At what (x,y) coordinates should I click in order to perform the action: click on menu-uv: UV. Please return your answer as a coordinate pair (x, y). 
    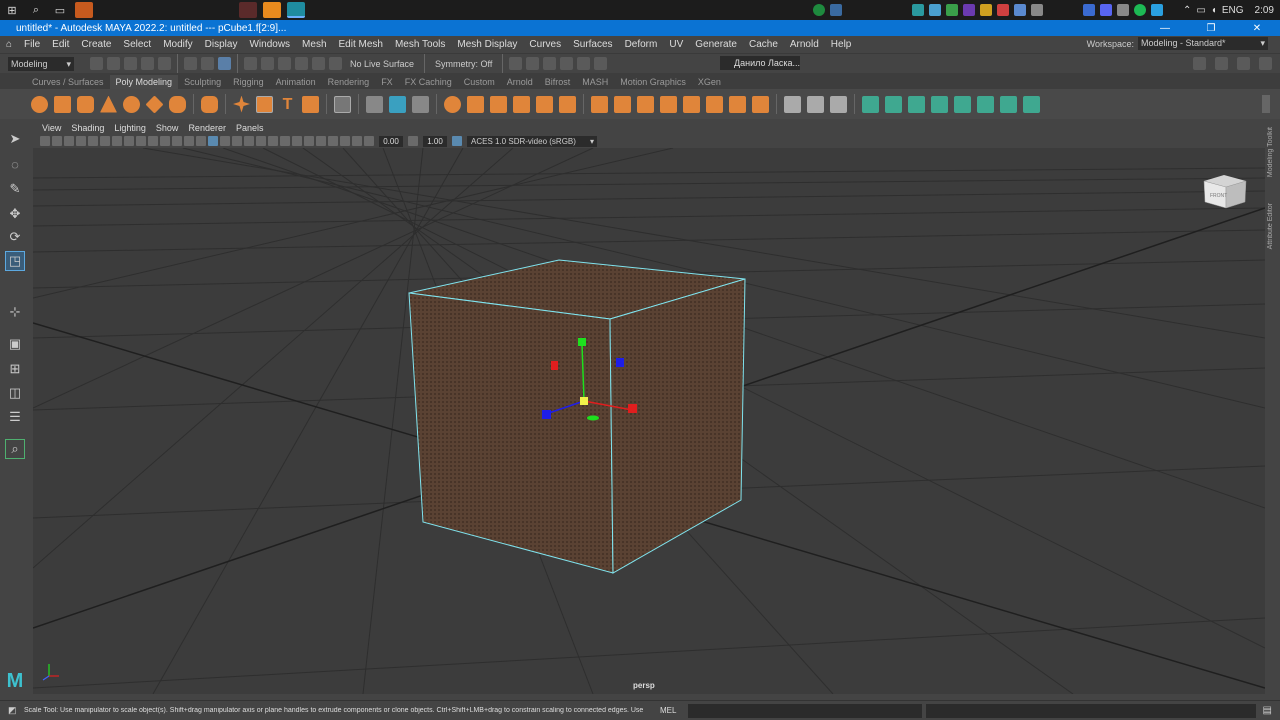
    Looking at the image, I should click on (676, 44).